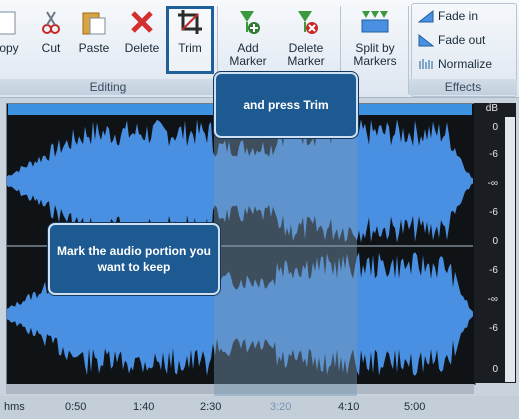  I want to click on timeline-label: 1:40, so click(144, 407).